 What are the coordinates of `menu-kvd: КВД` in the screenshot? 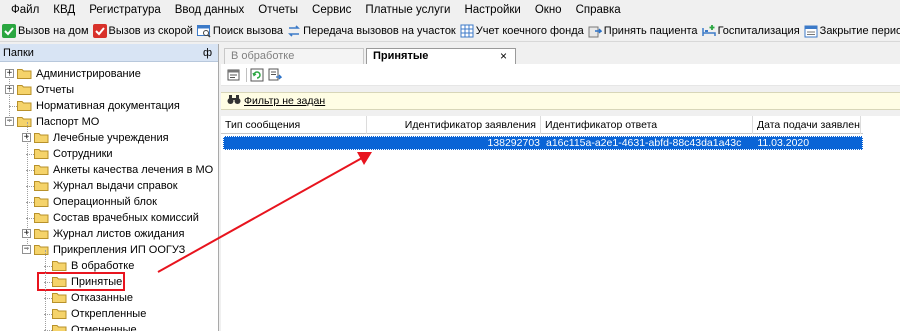 It's located at (64, 10).